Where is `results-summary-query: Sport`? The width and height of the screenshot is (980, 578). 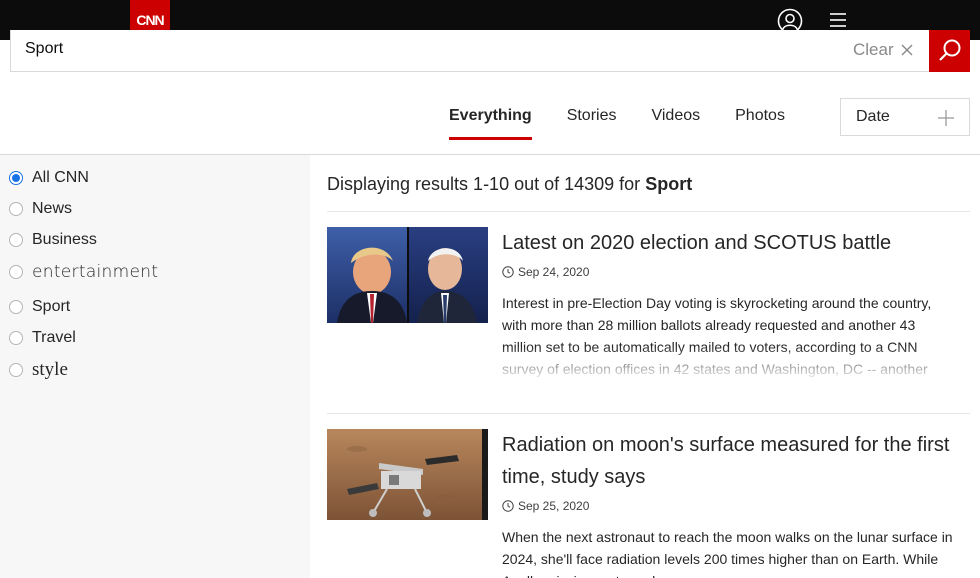
results-summary-query: Sport is located at coordinates (669, 184).